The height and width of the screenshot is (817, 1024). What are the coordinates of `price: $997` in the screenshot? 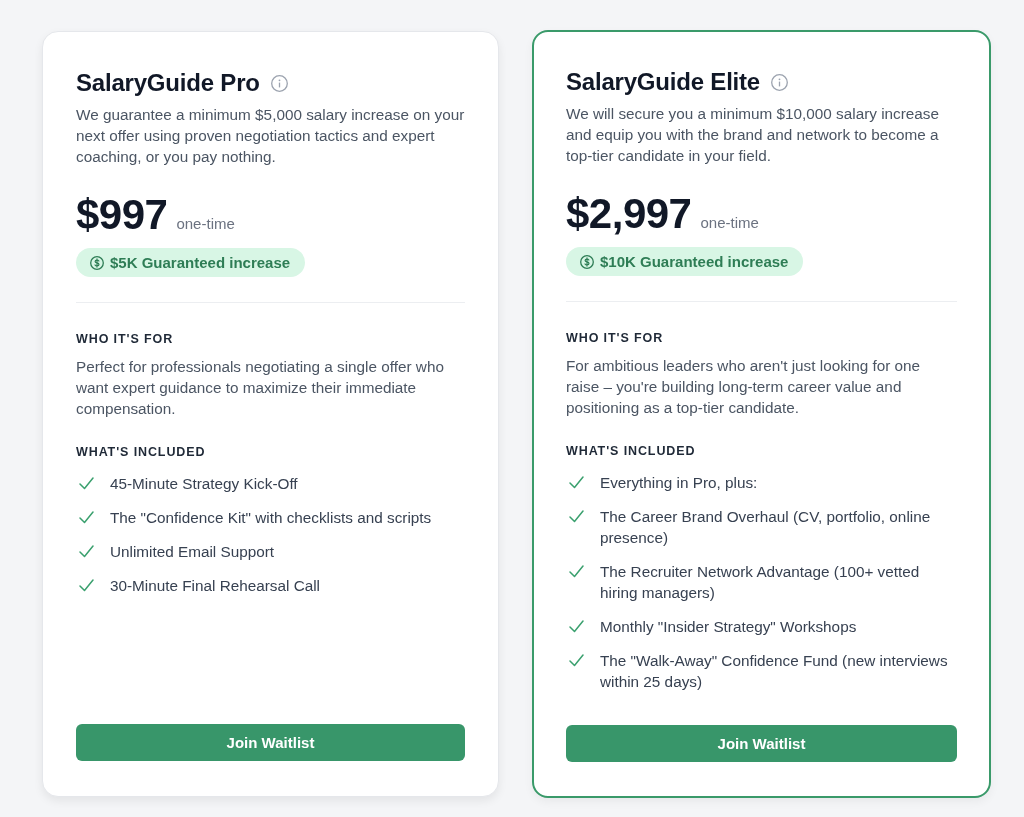 It's located at (122, 215).